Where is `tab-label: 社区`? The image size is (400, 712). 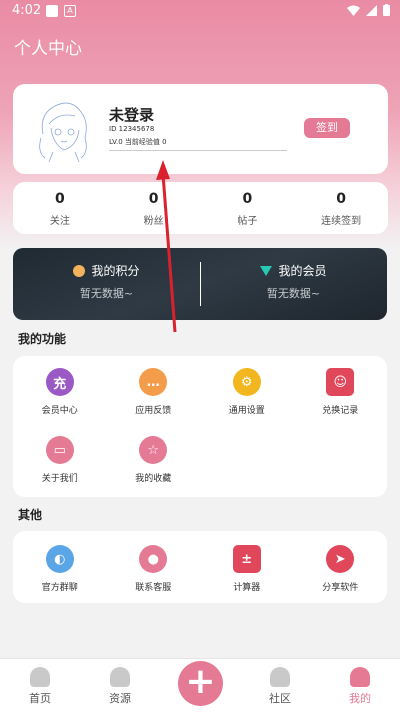 tab-label: 社区 is located at coordinates (280, 698).